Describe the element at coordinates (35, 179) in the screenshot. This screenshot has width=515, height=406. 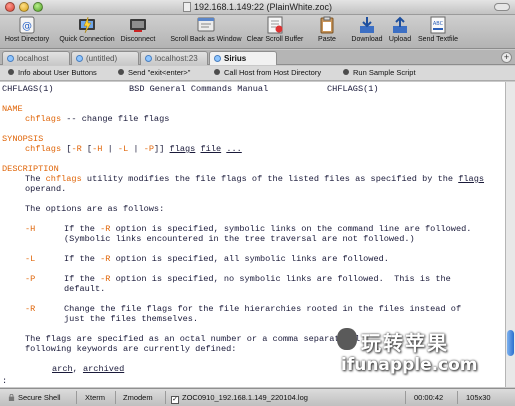
I see `desc-text: The` at that location.